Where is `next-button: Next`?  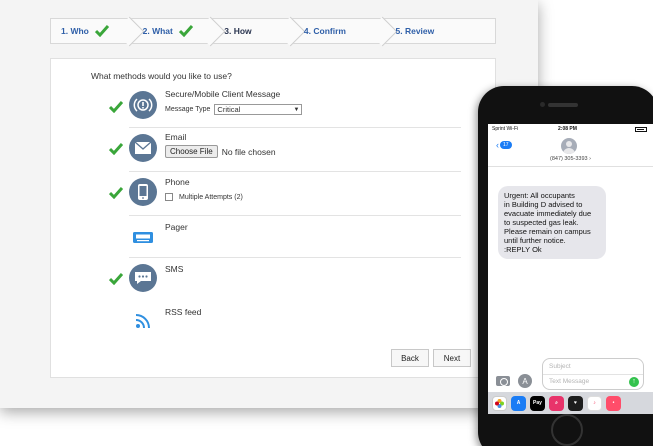
next-button: Next is located at coordinates (452, 358).